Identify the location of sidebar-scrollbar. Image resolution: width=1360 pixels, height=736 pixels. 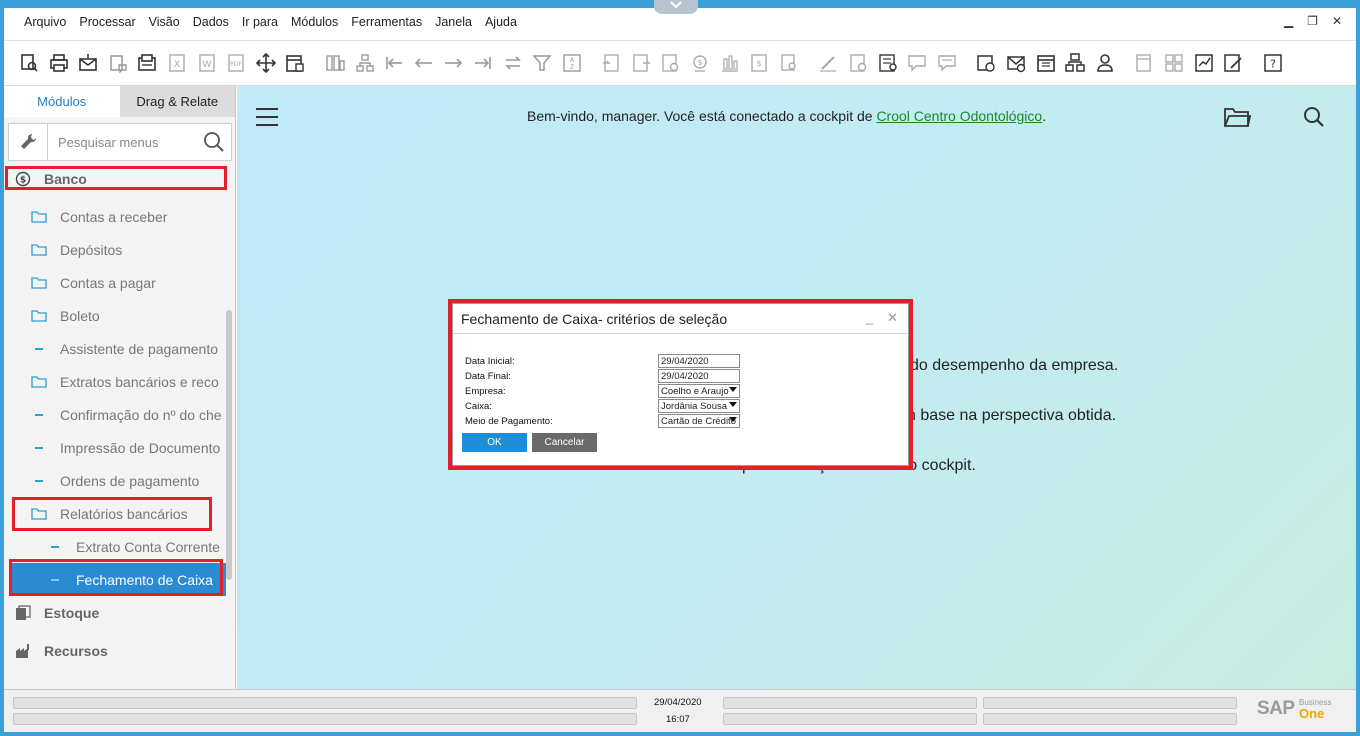
(229, 445).